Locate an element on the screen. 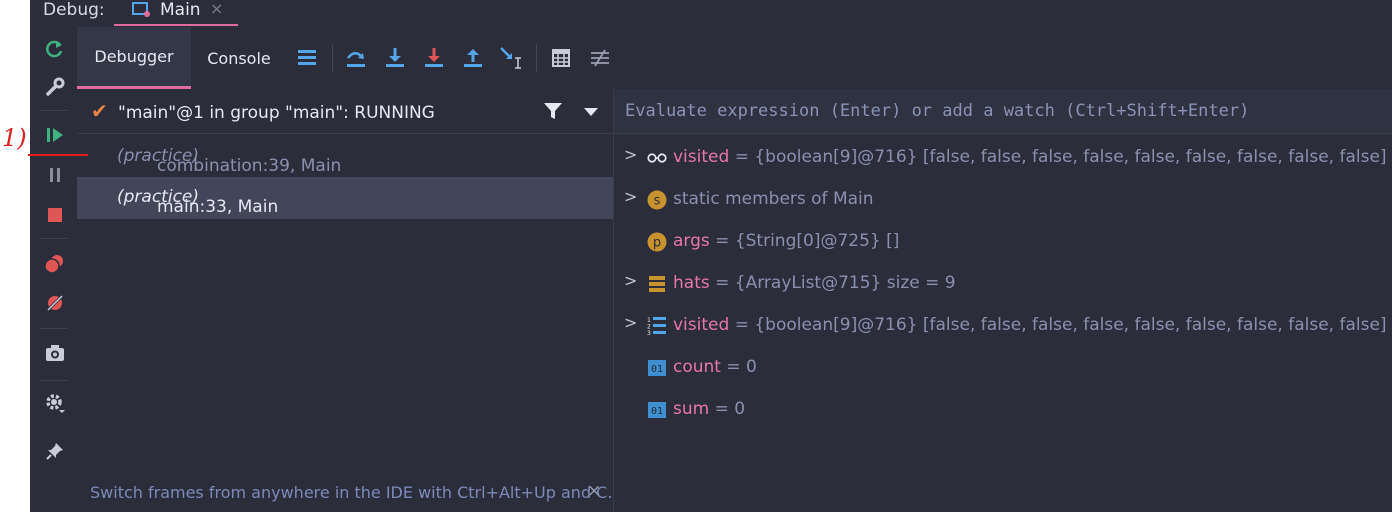 This screenshot has width=1392, height=512. step-into-icon is located at coordinates (395, 58).